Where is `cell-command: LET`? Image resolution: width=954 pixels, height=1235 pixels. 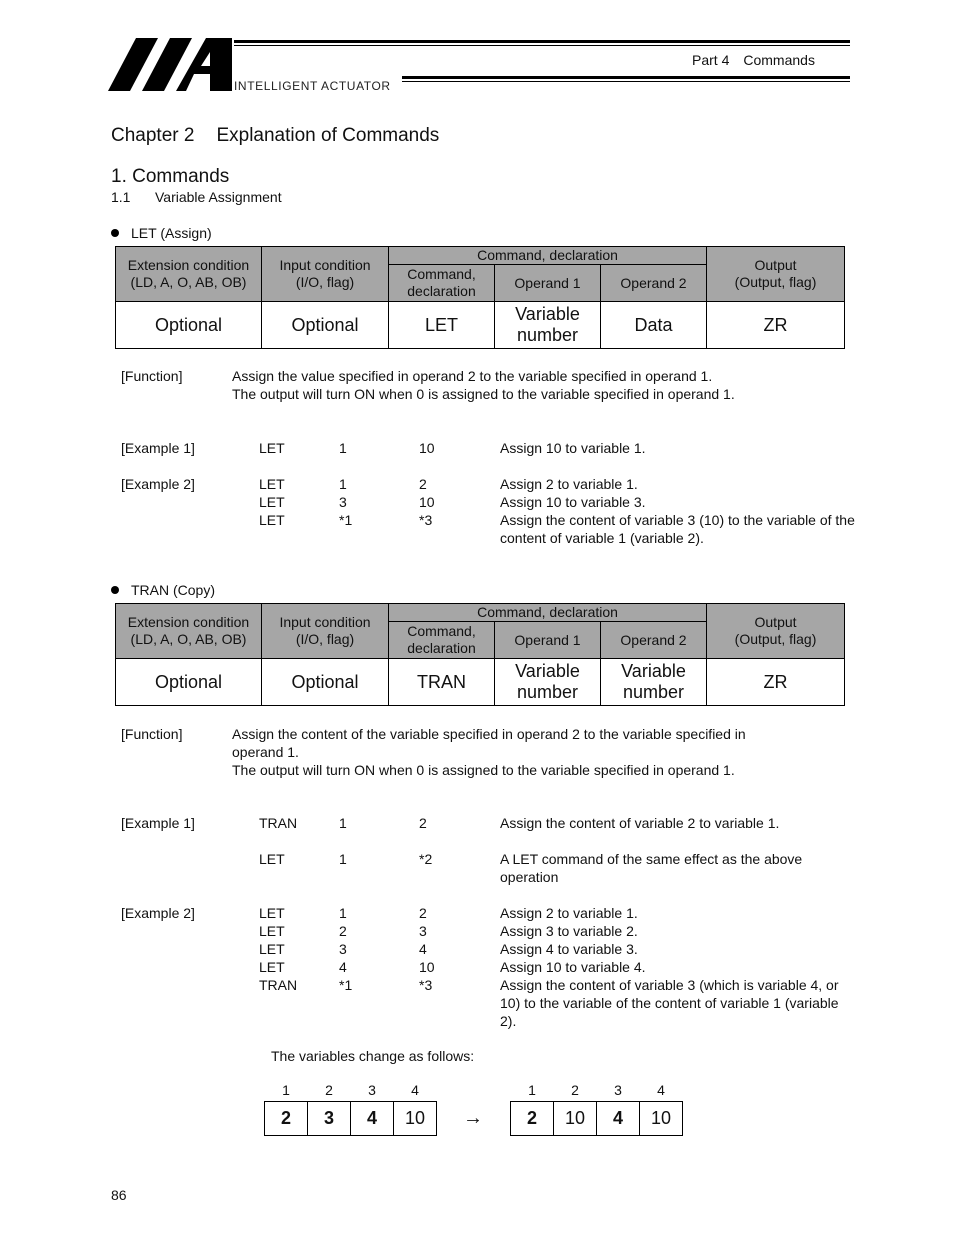 cell-command: LET is located at coordinates (441, 325).